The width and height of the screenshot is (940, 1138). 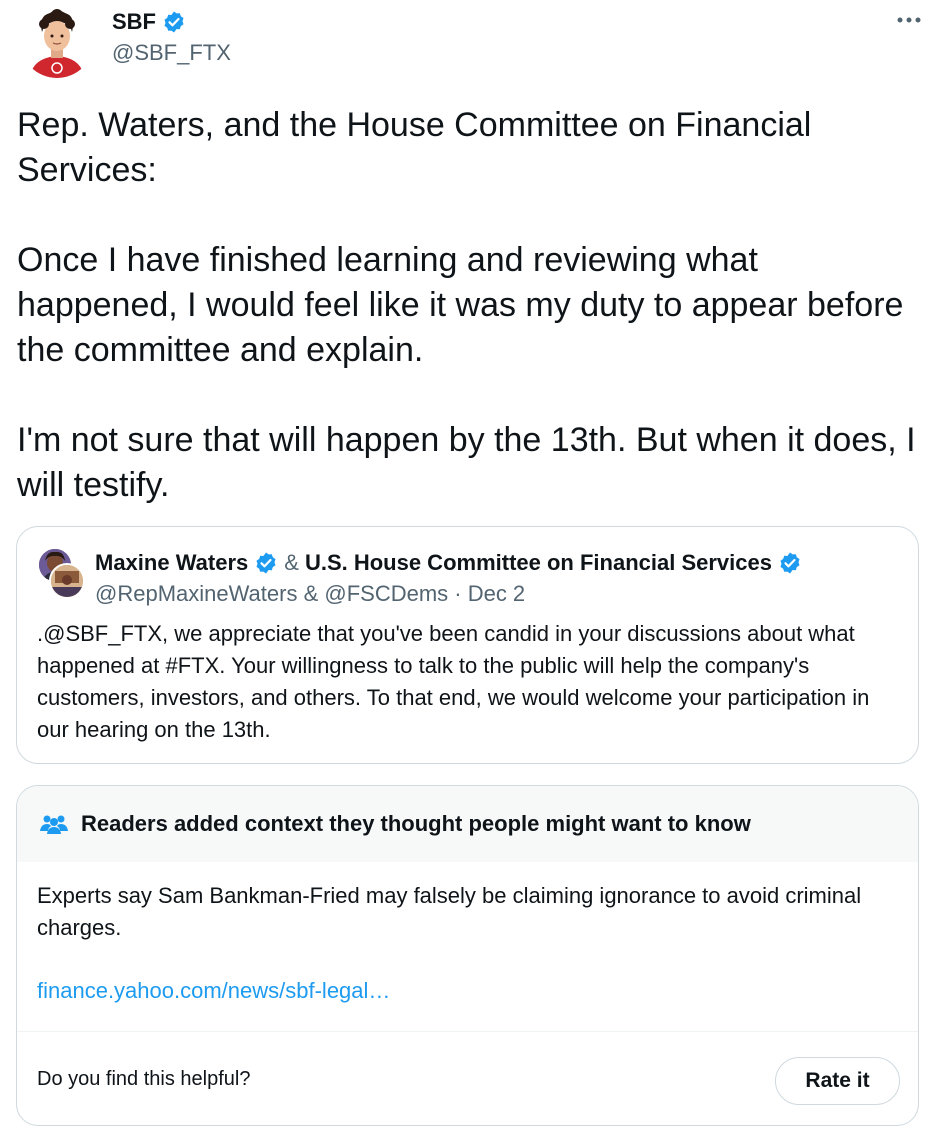 I want to click on quote-handles-date: @RepMaxineWaters & @FSCDems · Dec 2, so click(x=310, y=593).